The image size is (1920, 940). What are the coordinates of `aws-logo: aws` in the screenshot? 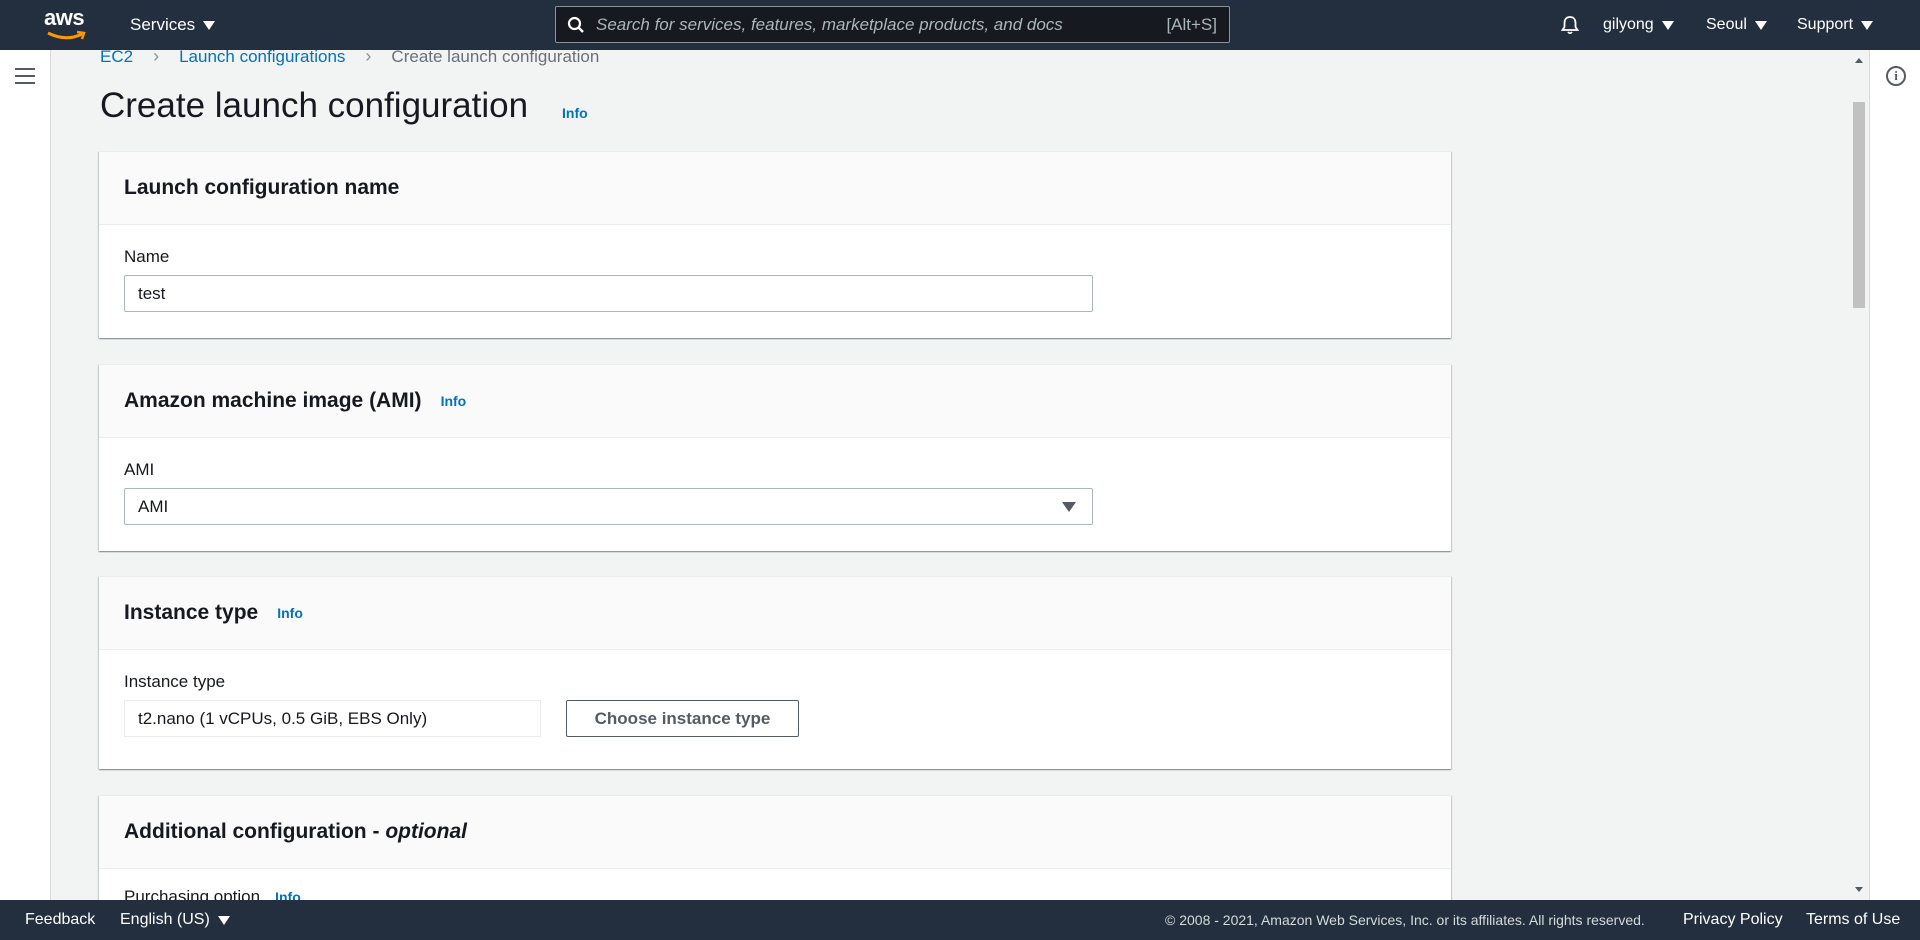 It's located at (67, 23).